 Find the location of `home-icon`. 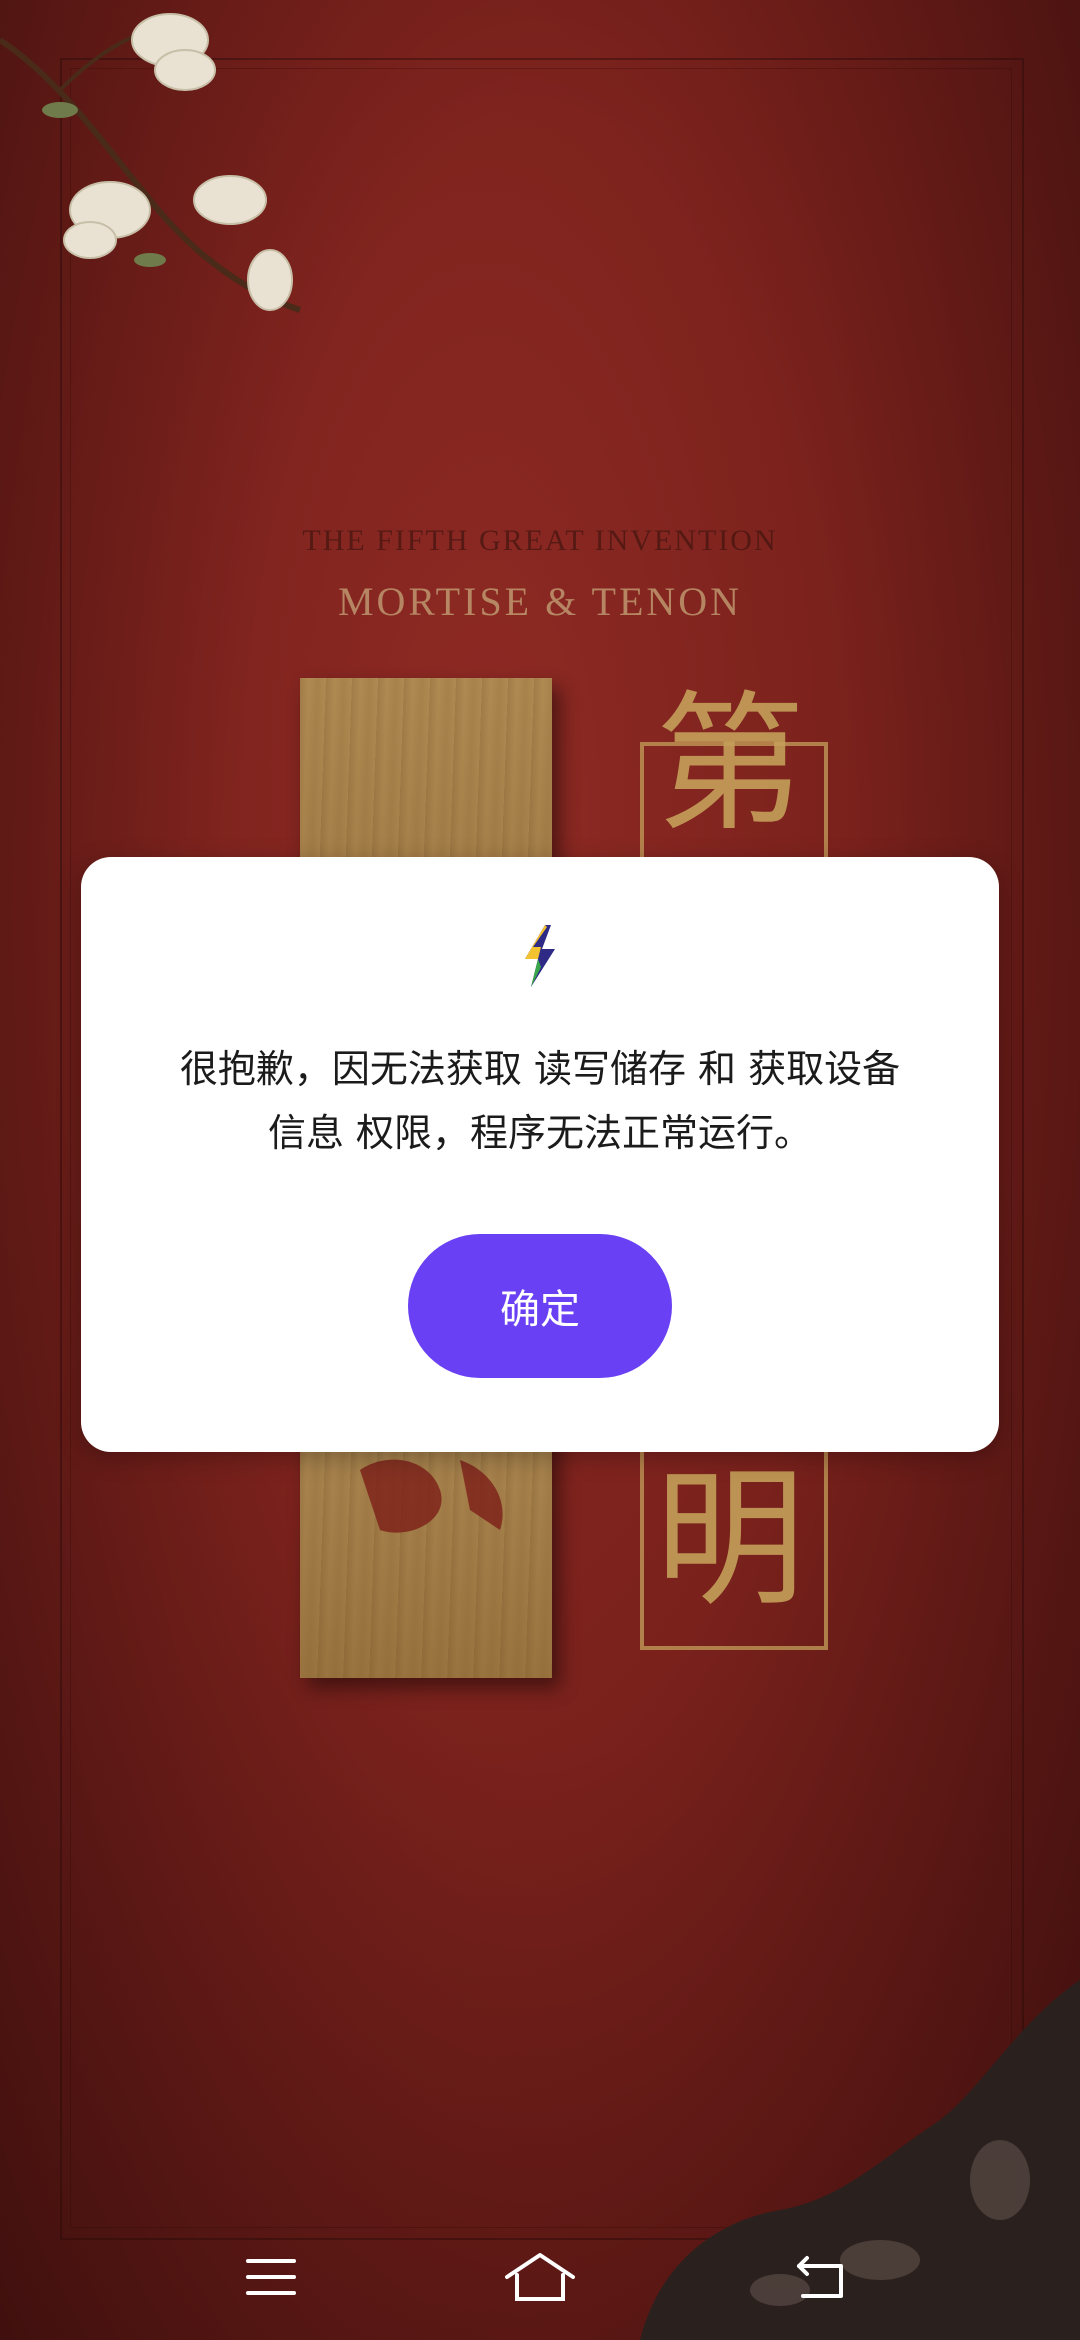

home-icon is located at coordinates (540, 2277).